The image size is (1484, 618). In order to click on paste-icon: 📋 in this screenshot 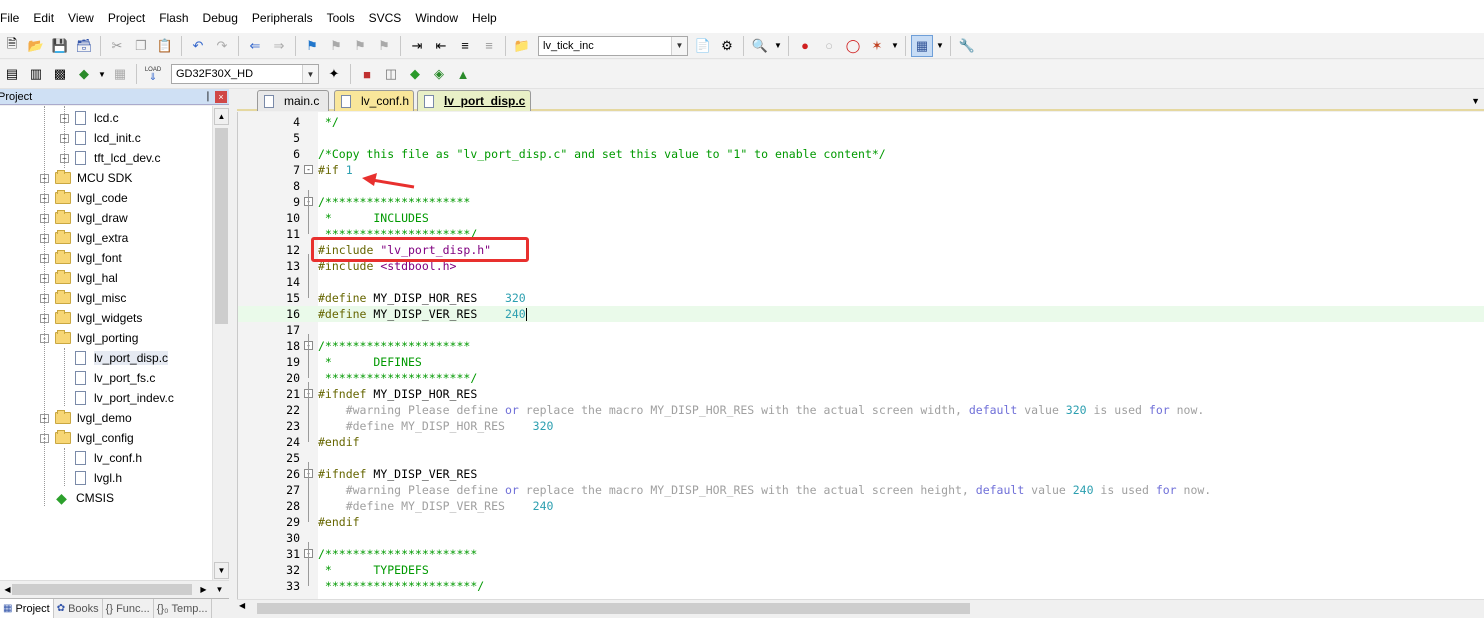, I will do `click(165, 46)`.